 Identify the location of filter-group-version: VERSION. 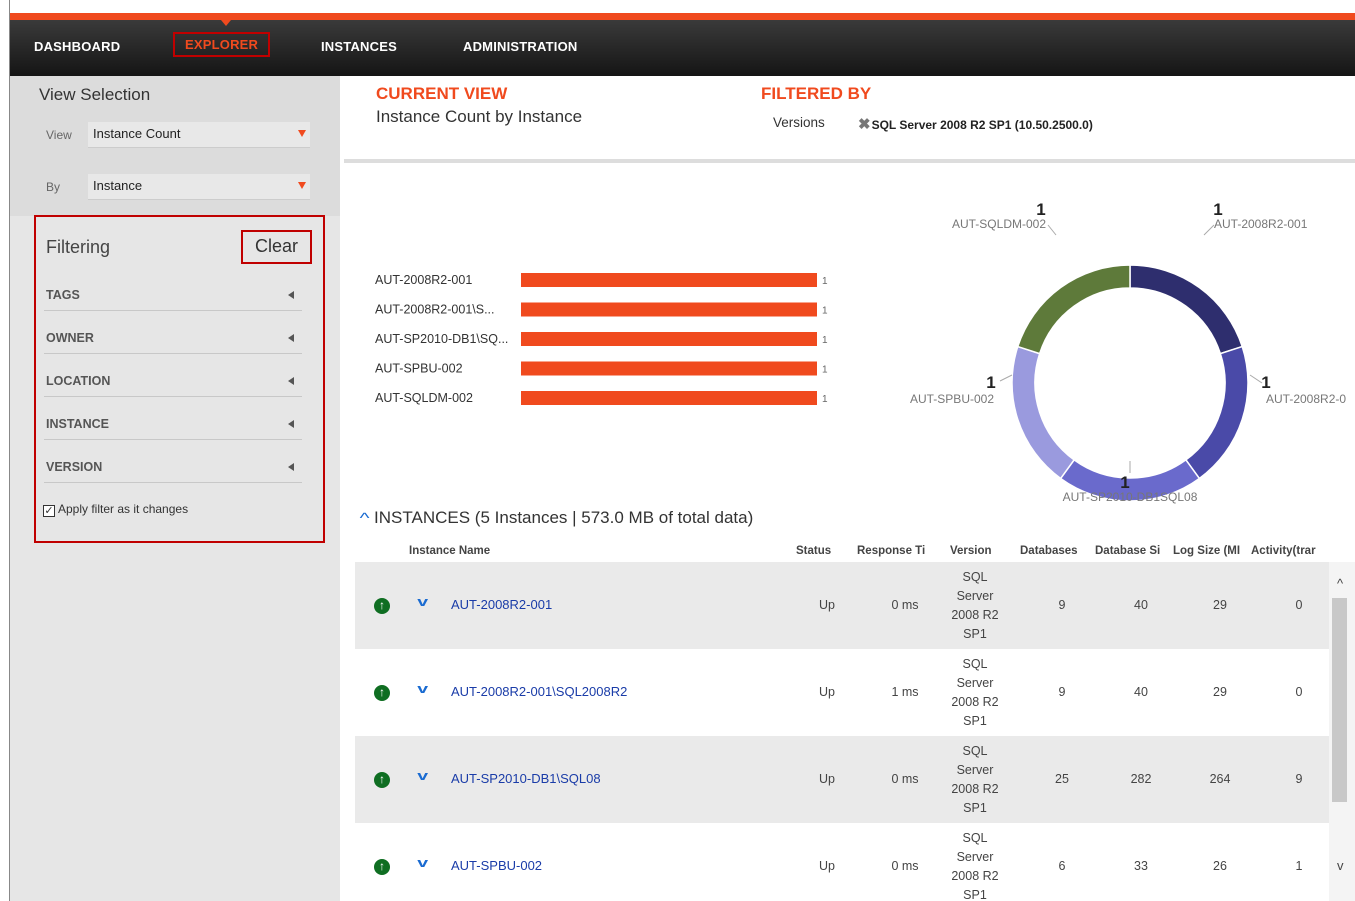
(173, 468).